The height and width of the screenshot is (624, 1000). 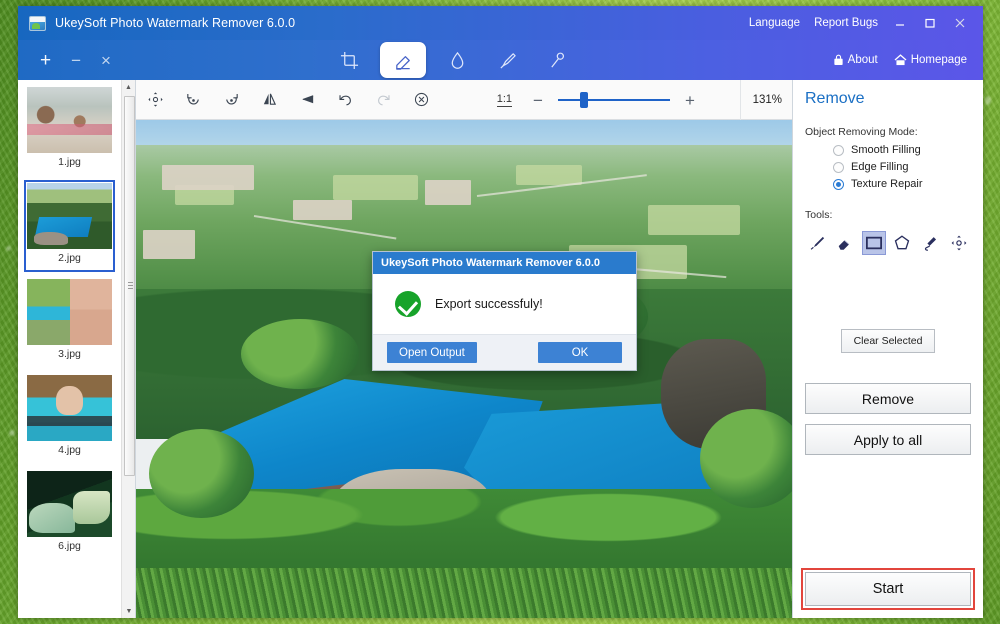 What do you see at coordinates (307, 100) in the screenshot?
I see `flip-vertical-tool` at bounding box center [307, 100].